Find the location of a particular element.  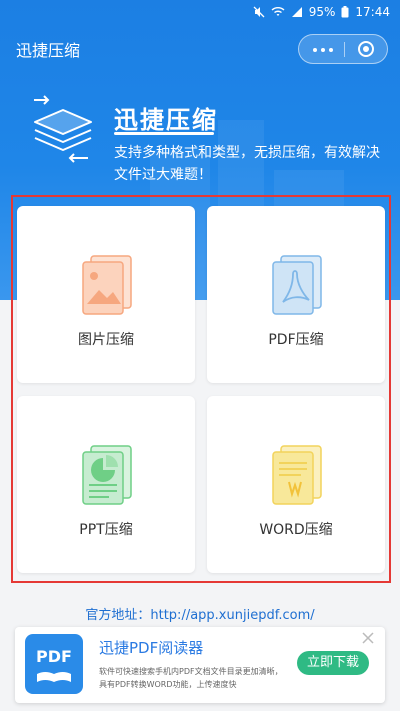

battery-icon is located at coordinates (345, 12).